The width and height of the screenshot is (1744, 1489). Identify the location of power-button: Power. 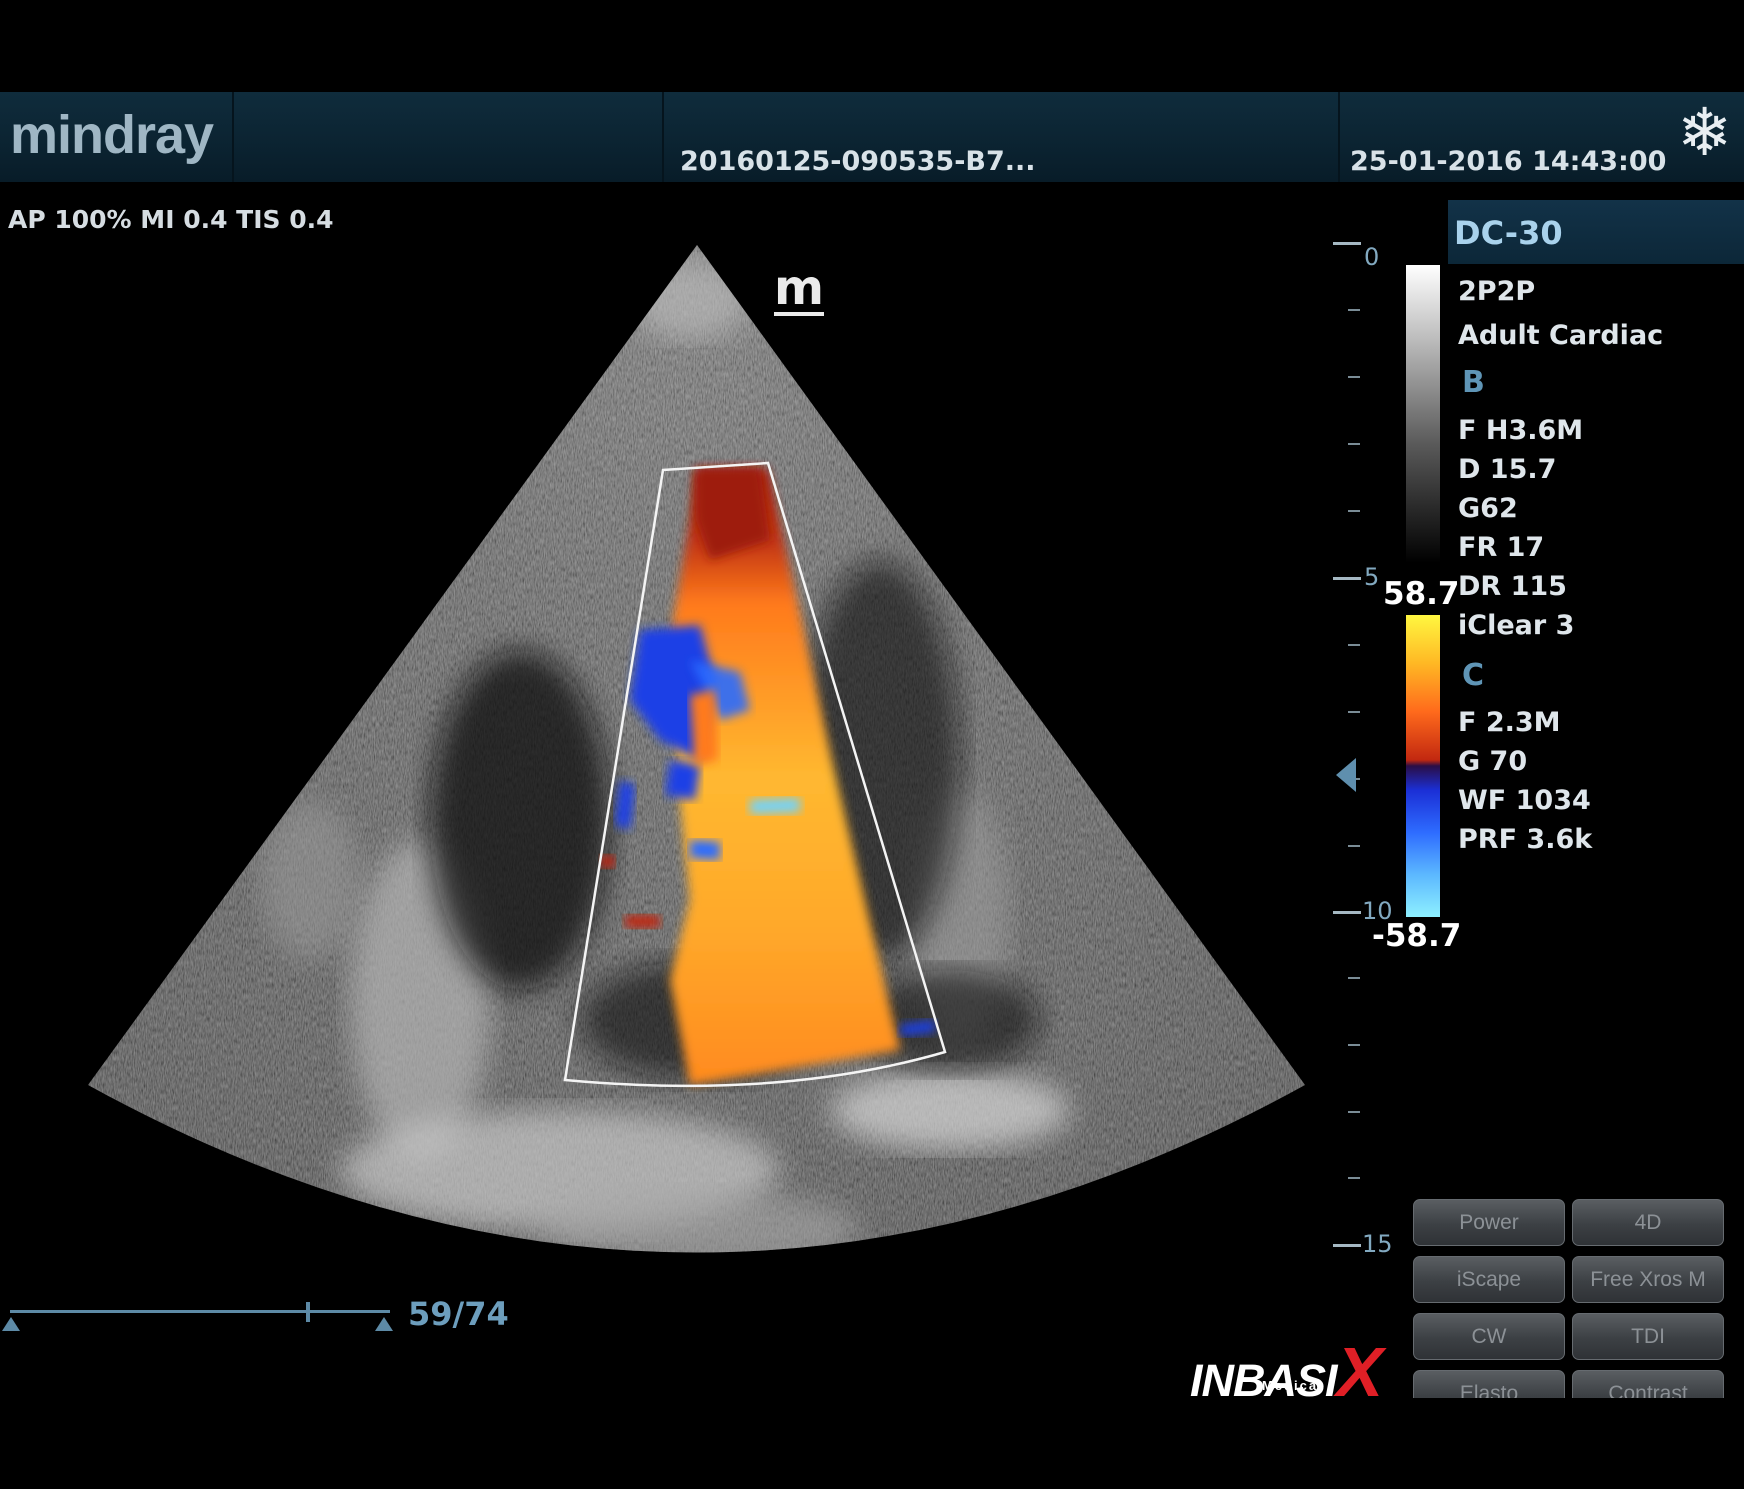
(1489, 1222).